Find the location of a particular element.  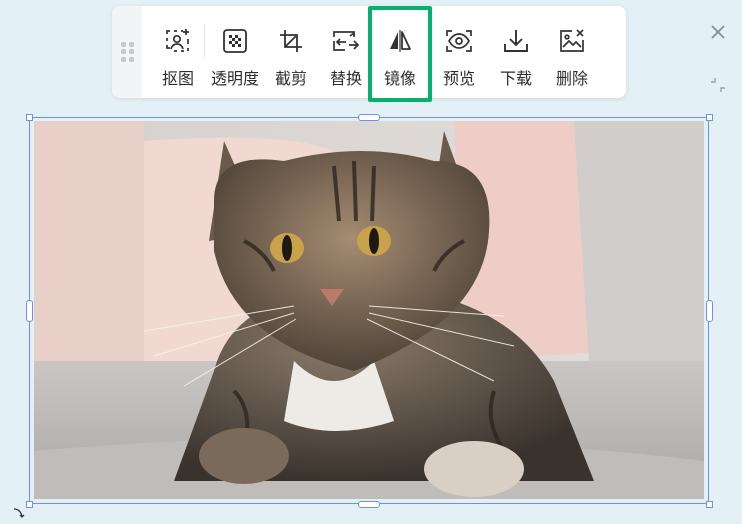

resize-handle-bottom is located at coordinates (369, 504).